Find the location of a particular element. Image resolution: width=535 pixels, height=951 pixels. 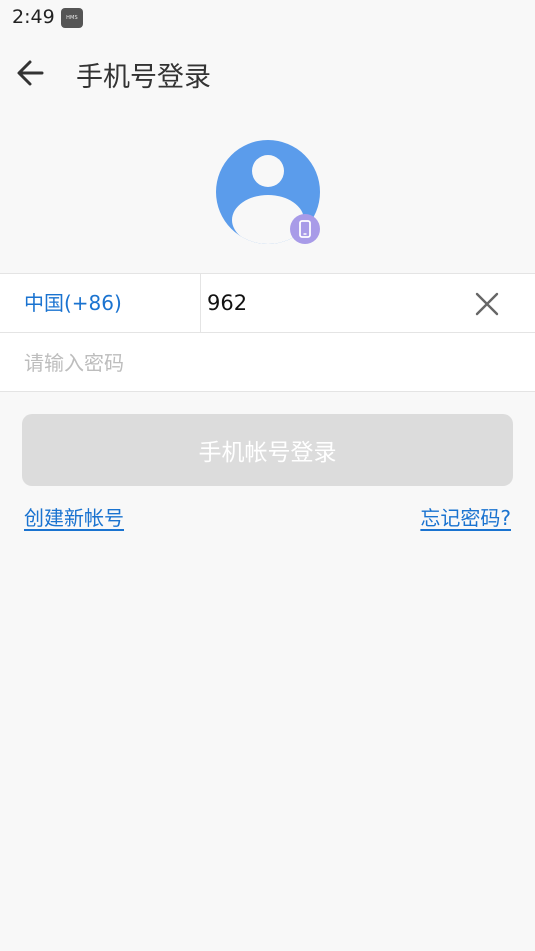

forgot-password-link: 忘记密码? is located at coordinates (465, 516).